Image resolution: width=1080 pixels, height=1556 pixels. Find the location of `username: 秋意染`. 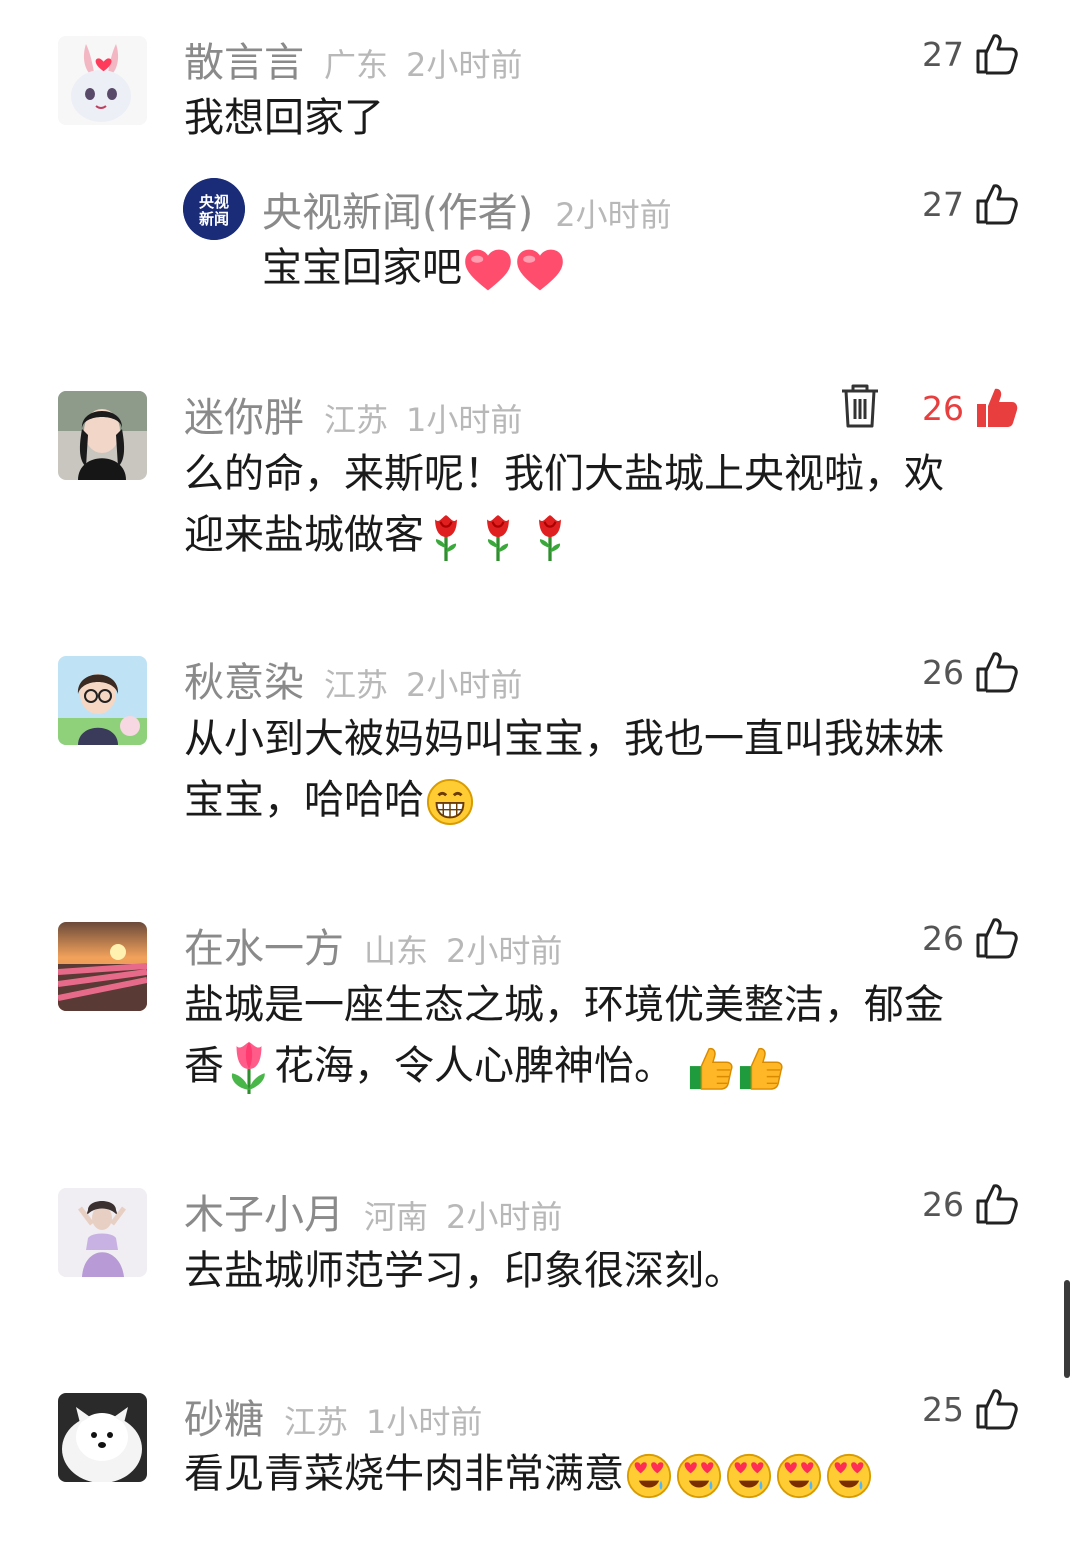

username: 秋意染 is located at coordinates (244, 679).